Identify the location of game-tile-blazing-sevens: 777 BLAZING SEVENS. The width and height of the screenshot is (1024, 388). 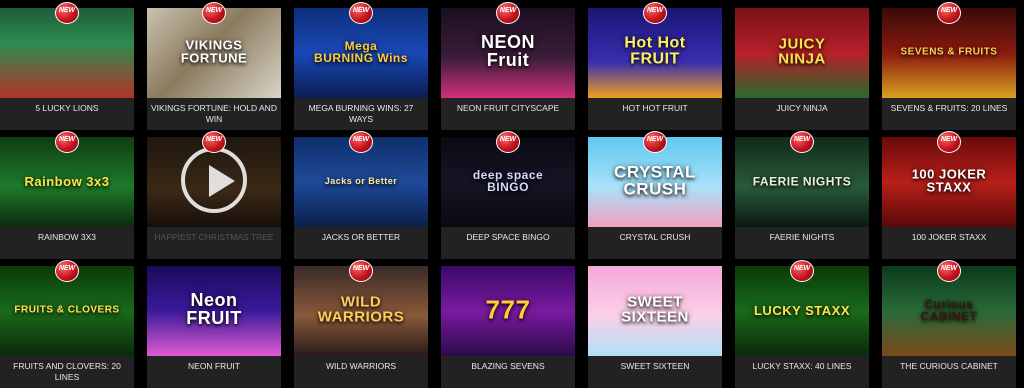
(508, 327).